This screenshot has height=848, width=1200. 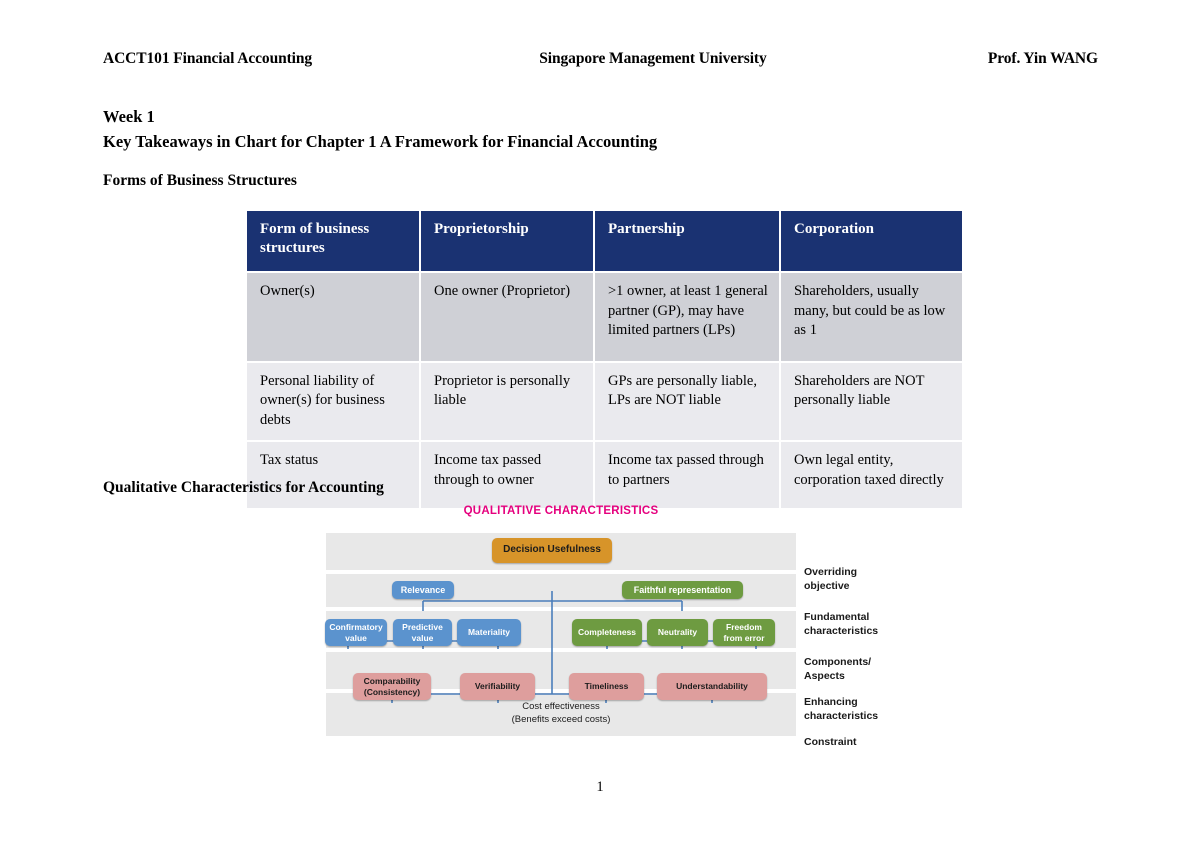 I want to click on side-label-line-1: Constraint, so click(x=830, y=742).